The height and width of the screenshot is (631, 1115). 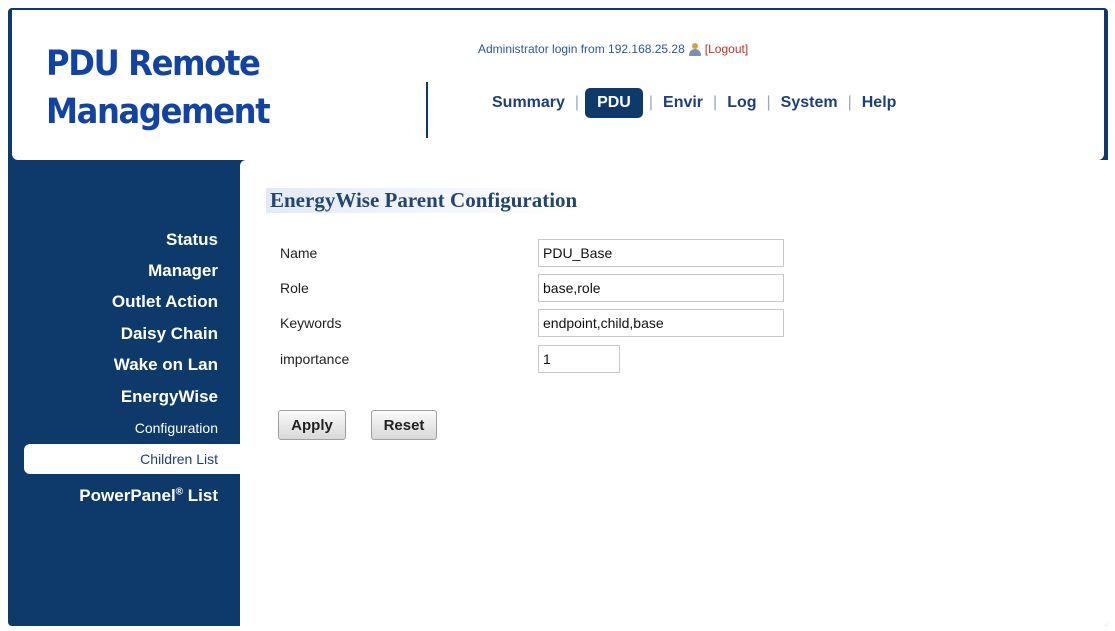 I want to click on name-label: Name, so click(x=299, y=253).